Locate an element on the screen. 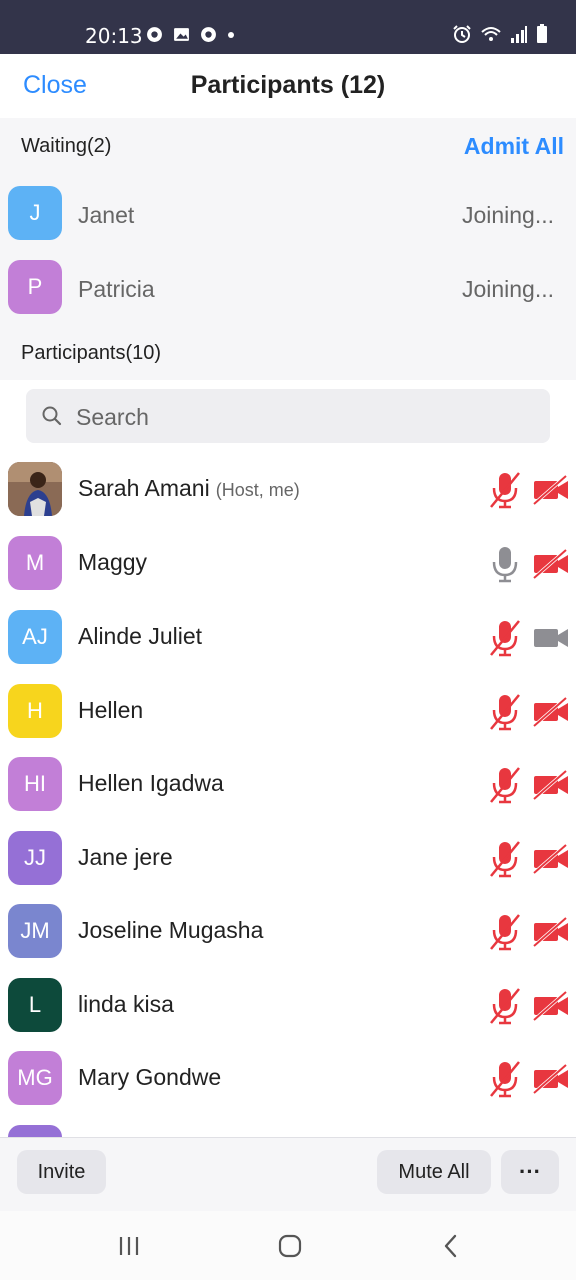 This screenshot has height=1280, width=576. participant-name: Hellen is located at coordinates (111, 710).